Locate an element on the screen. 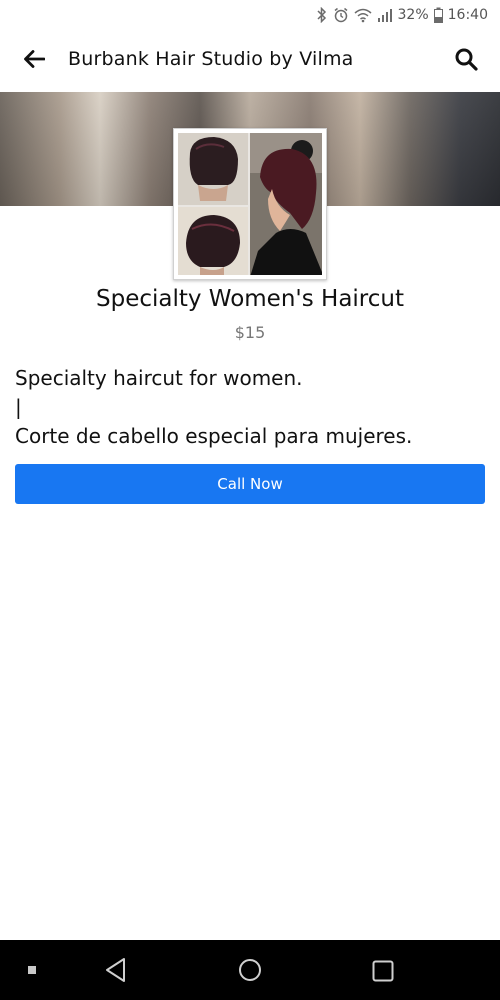 Image resolution: width=500 pixels, height=1000 pixels. search-icon is located at coordinates (466, 61).